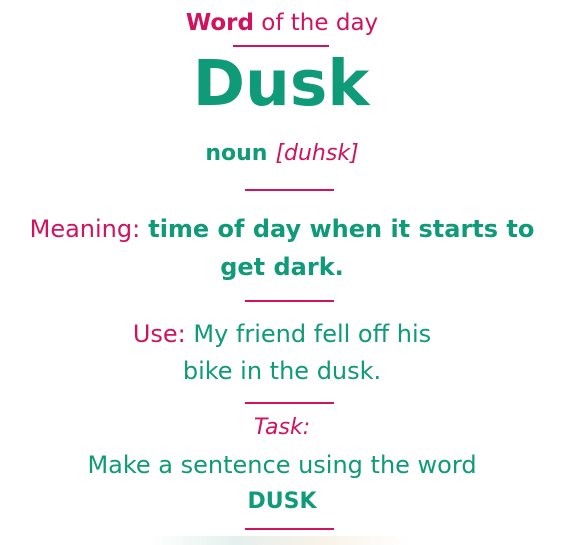 The height and width of the screenshot is (545, 564). I want to click on use-label: Use:, so click(159, 334).